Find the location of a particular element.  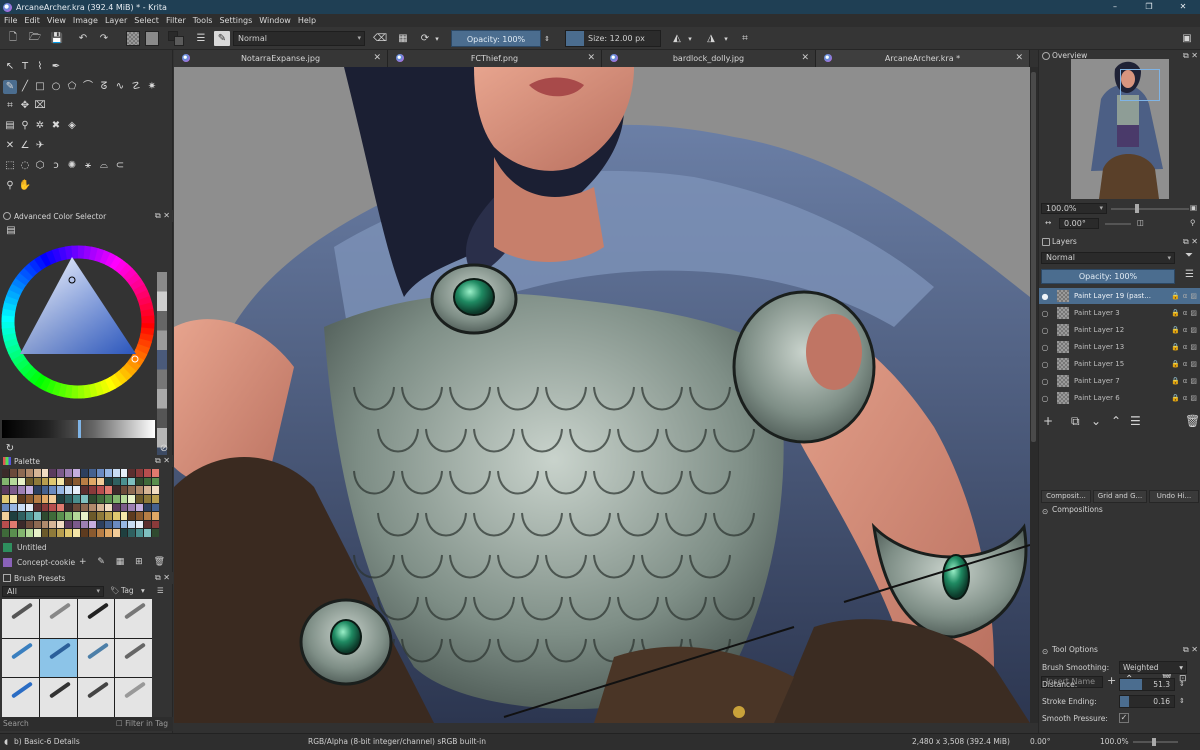

layer-blend-select: Normal ▾ is located at coordinates (1108, 258).